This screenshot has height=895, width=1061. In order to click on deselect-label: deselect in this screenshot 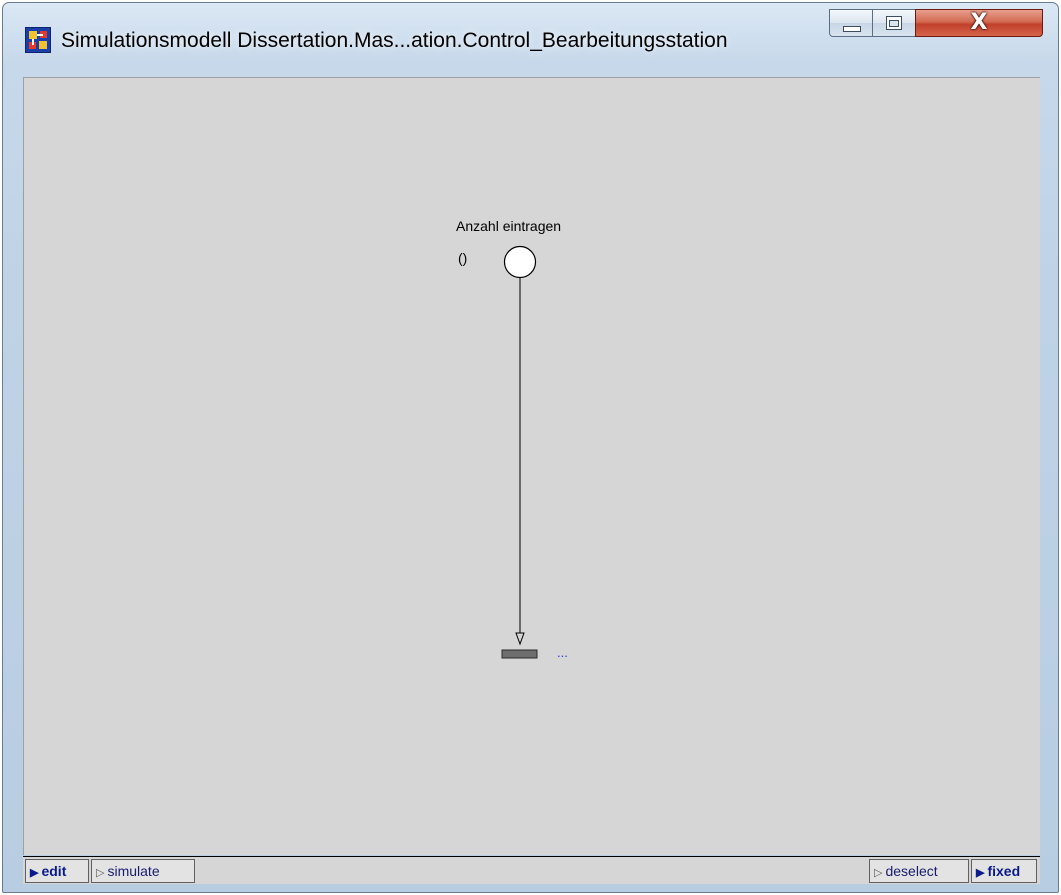, I will do `click(911, 871)`.